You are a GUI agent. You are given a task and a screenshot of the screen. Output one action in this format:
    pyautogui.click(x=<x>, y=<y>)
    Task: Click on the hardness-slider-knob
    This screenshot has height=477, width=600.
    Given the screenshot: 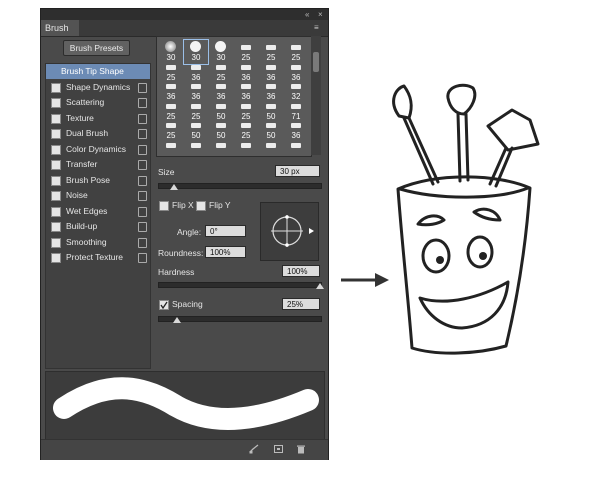 What is the action you would take?
    pyautogui.click(x=320, y=286)
    